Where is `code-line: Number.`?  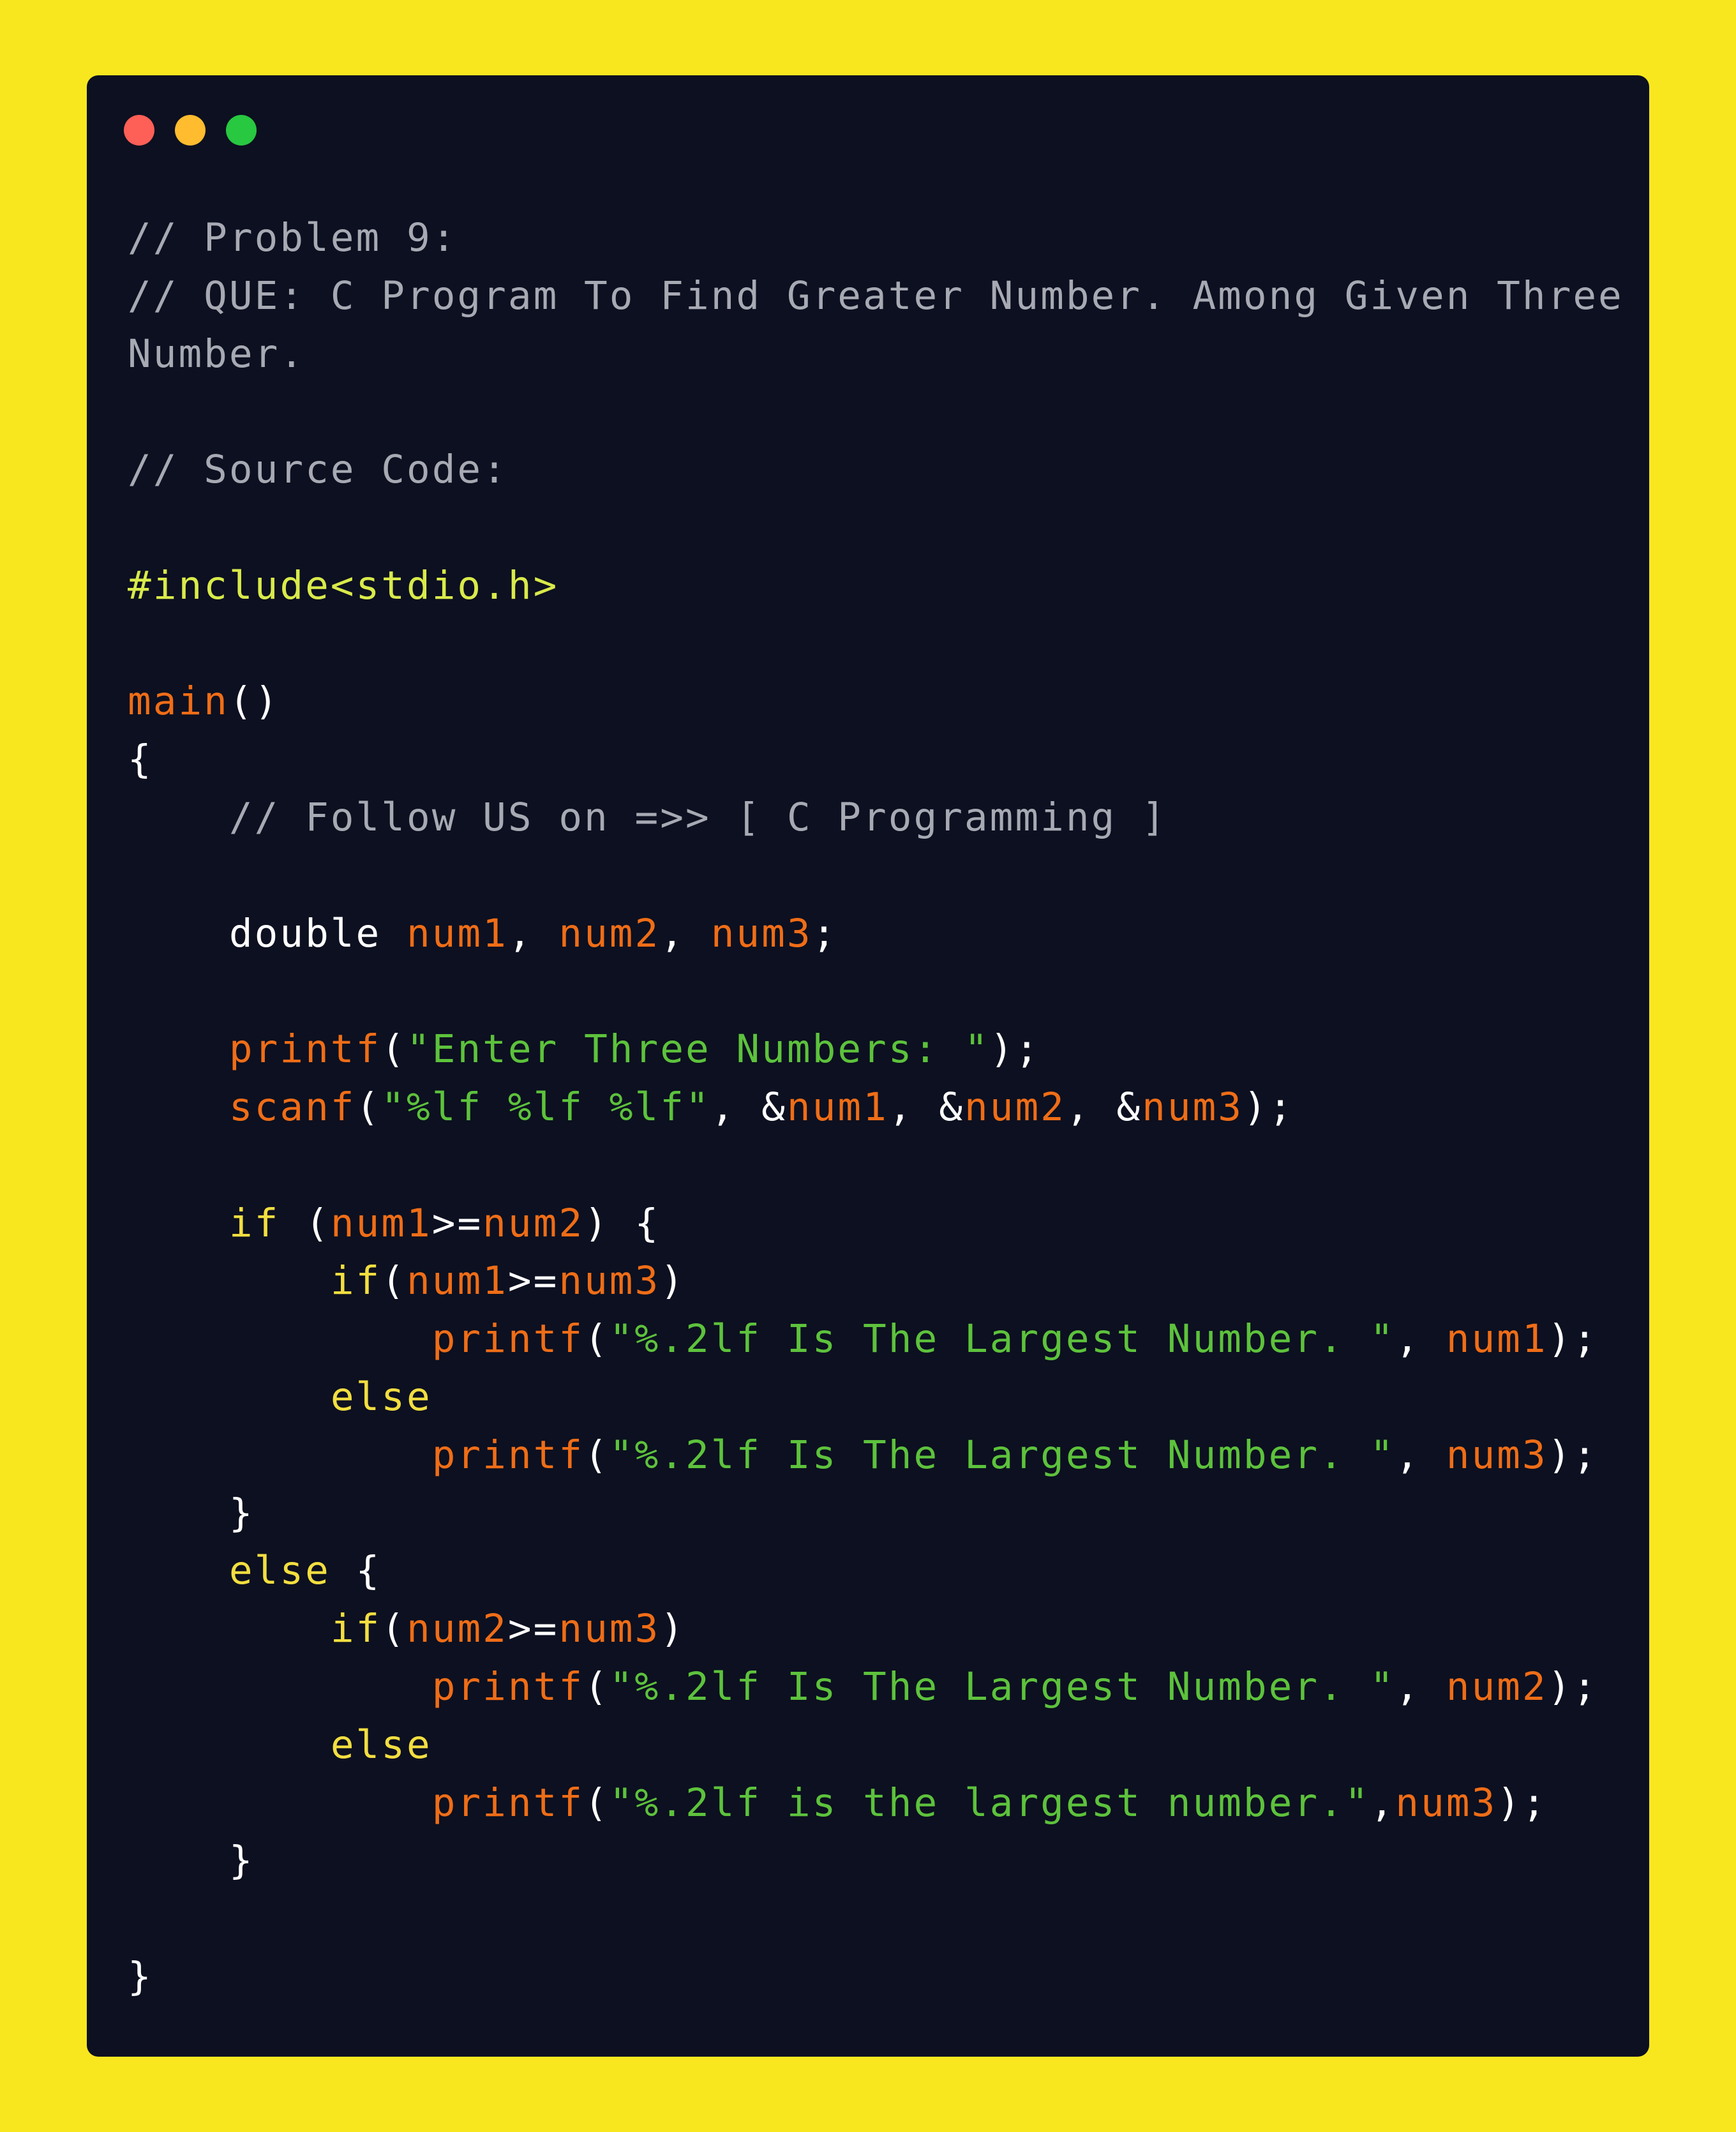 code-line: Number. is located at coordinates (874, 355).